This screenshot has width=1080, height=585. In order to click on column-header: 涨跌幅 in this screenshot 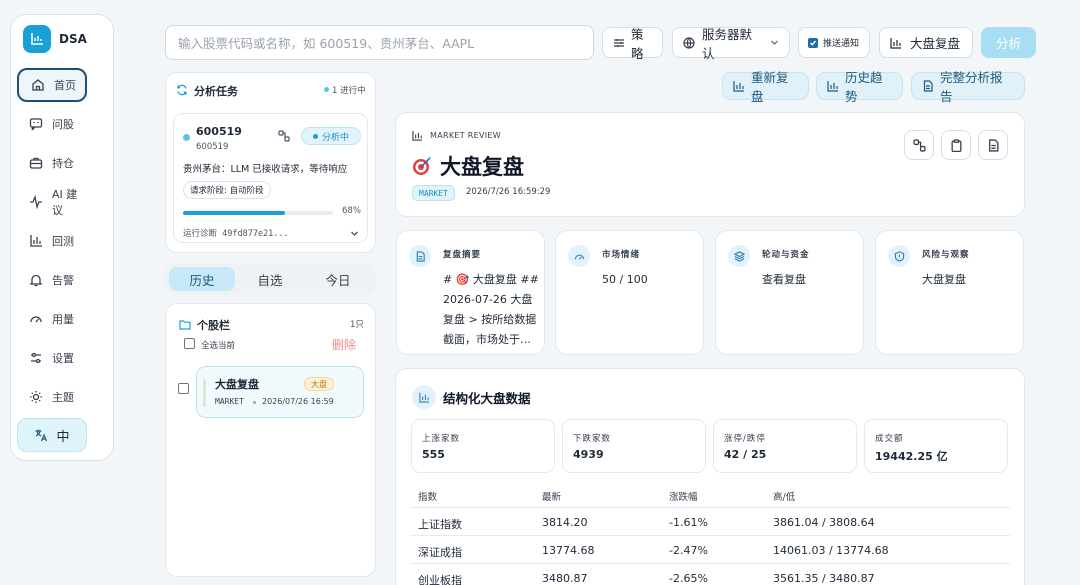, I will do `click(683, 497)`.